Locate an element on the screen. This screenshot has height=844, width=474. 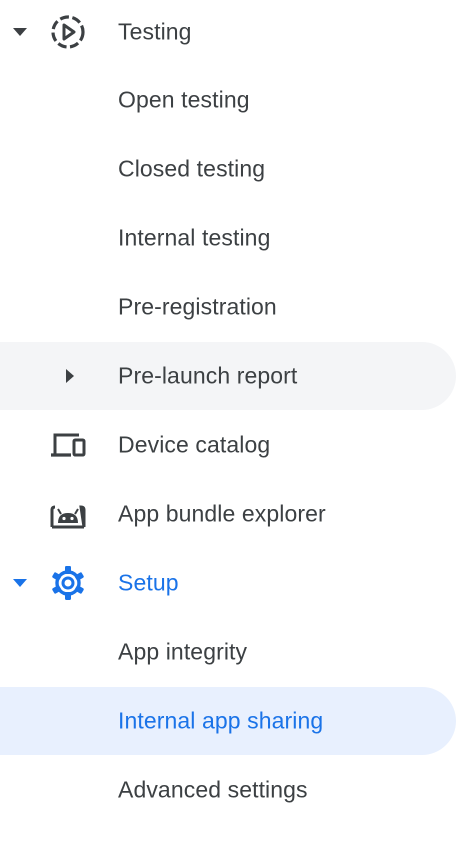
nav-item-label: Internal testing is located at coordinates (194, 237).